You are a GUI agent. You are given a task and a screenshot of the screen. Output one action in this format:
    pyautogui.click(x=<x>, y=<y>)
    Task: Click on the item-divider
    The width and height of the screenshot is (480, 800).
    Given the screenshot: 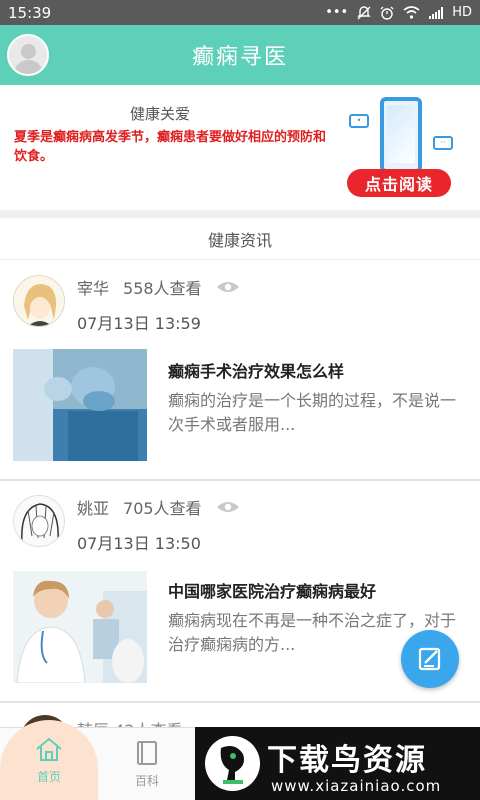 What is the action you would take?
    pyautogui.click(x=240, y=702)
    